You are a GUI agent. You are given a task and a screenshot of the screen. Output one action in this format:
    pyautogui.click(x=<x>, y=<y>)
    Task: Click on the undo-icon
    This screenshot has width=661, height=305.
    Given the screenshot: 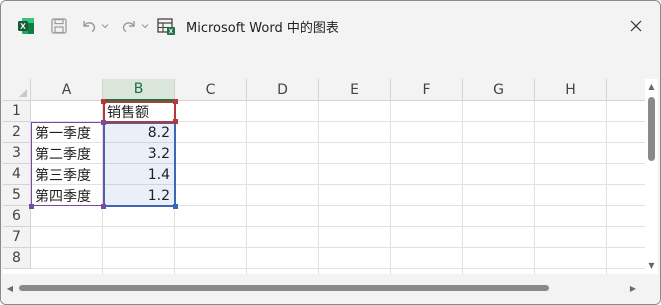 What is the action you would take?
    pyautogui.click(x=89, y=27)
    